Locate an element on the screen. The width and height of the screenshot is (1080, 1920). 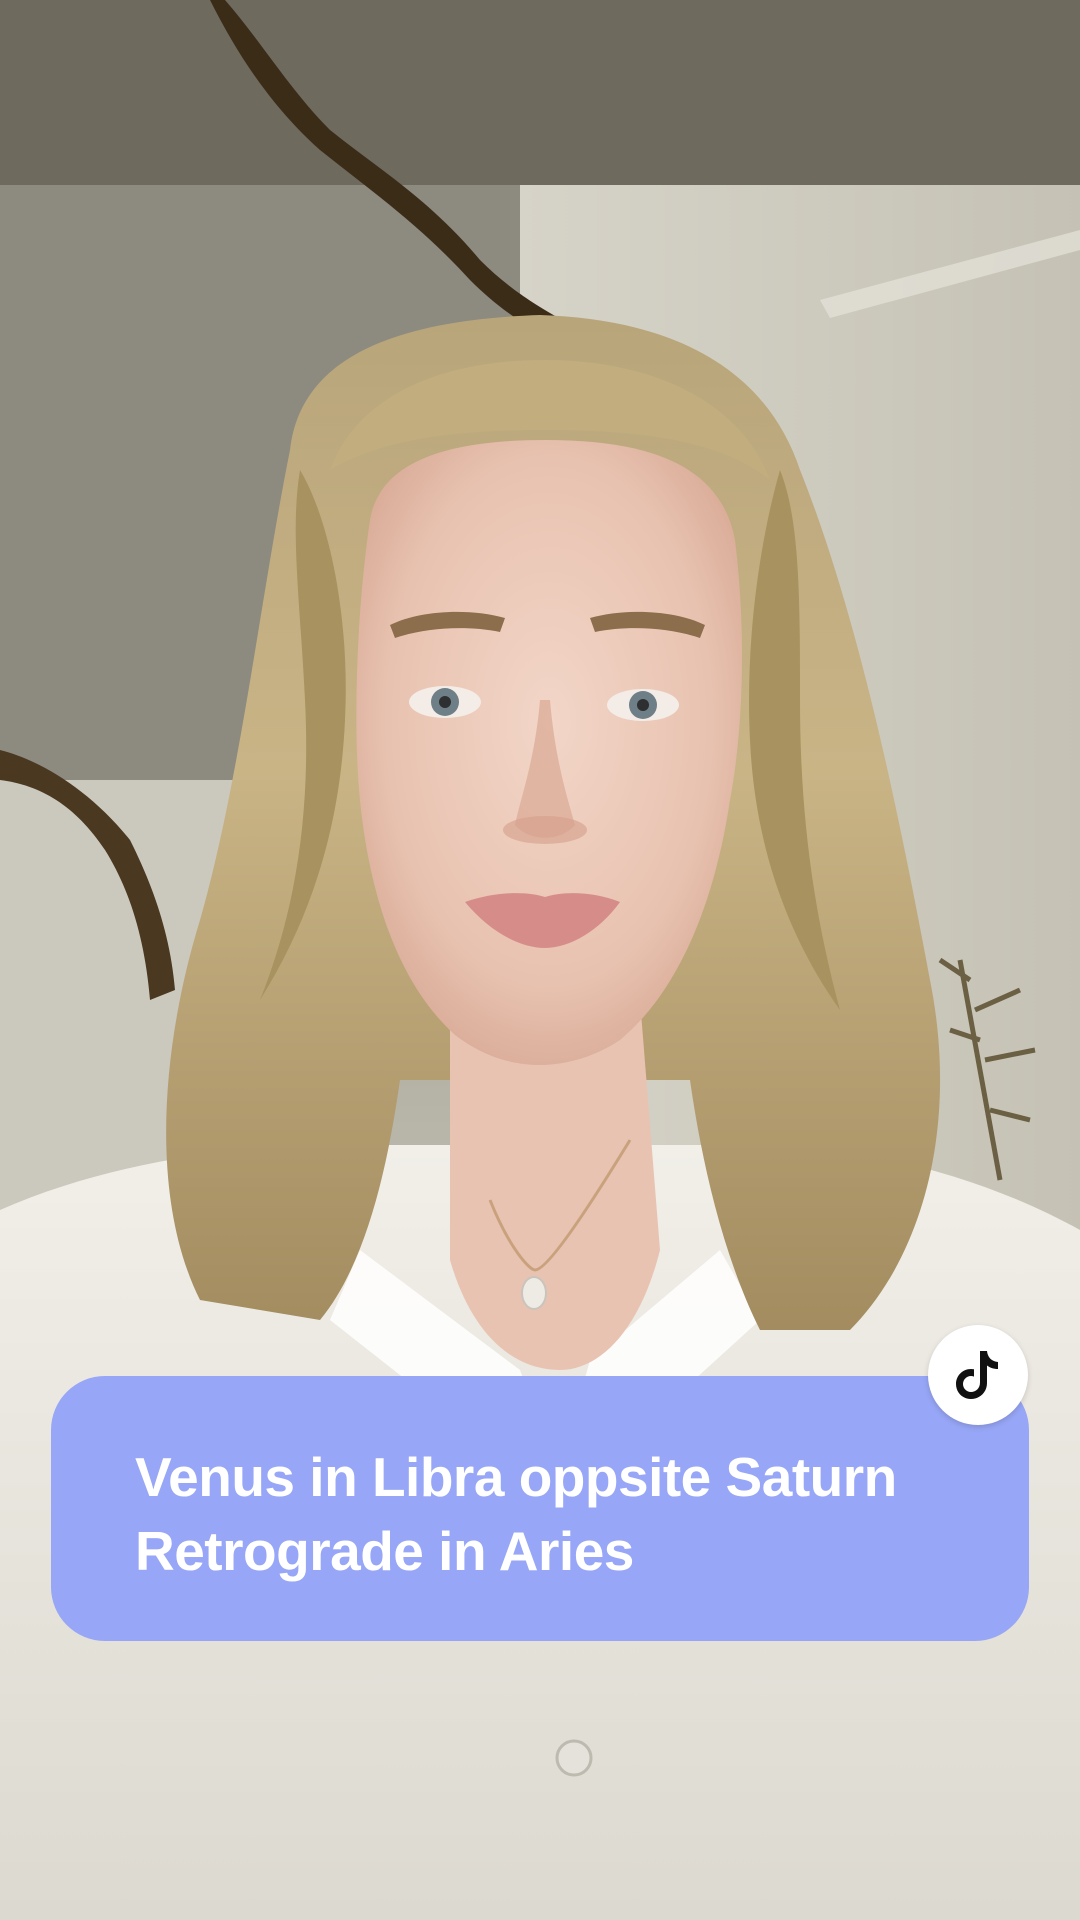
tiktok-badge is located at coordinates (978, 1375).